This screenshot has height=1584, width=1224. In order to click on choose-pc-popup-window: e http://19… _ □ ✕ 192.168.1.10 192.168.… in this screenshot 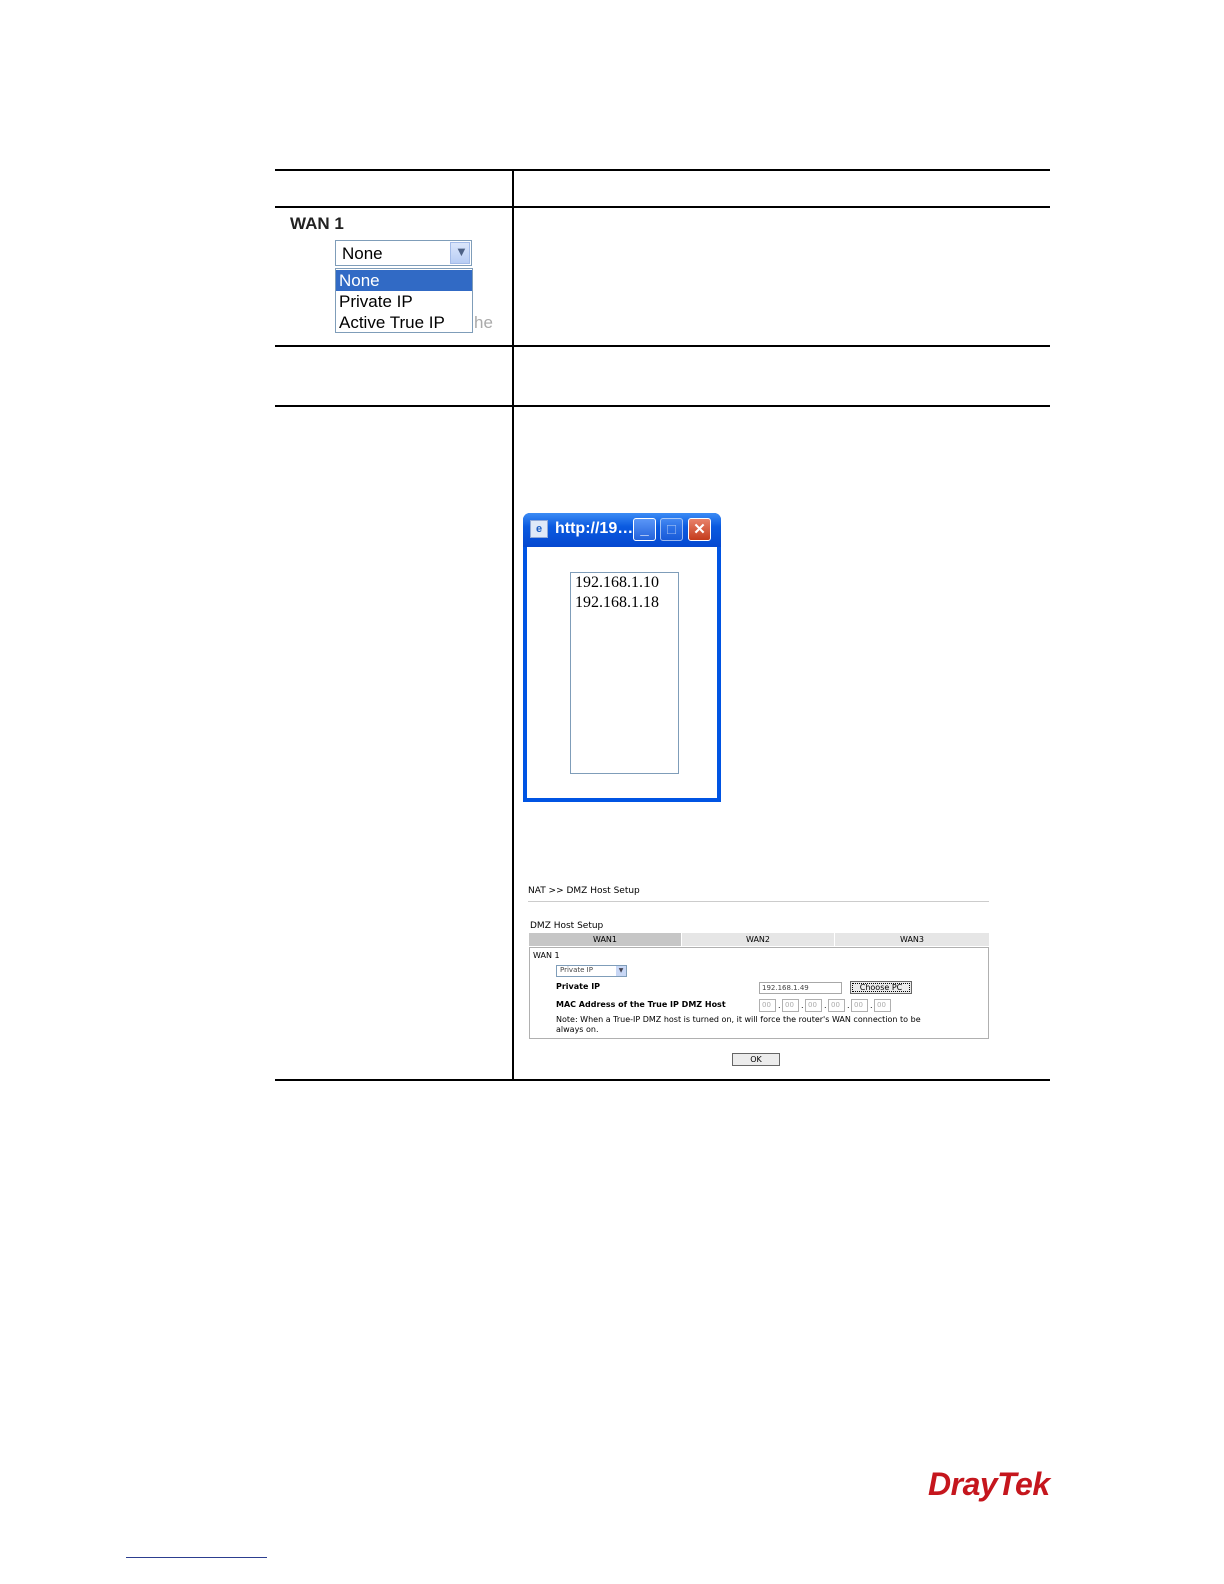, I will do `click(622, 657)`.